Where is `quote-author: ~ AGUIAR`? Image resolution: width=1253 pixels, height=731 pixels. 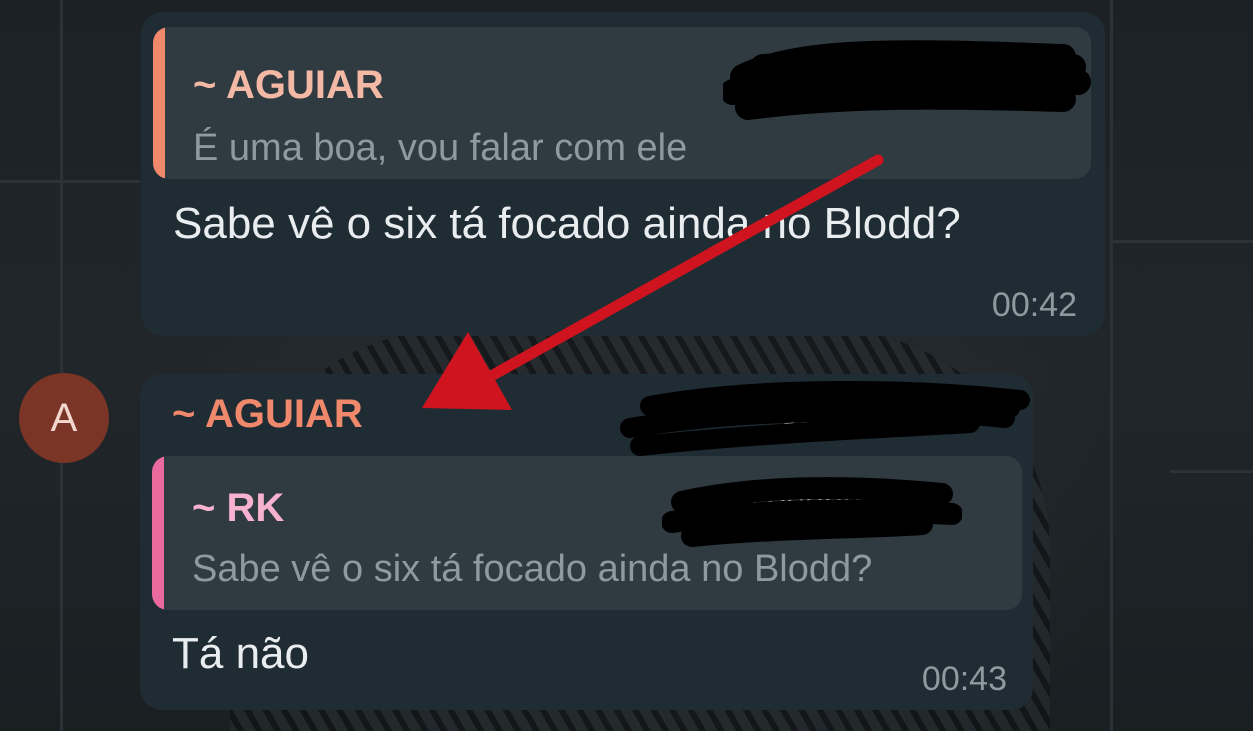 quote-author: ~ AGUIAR is located at coordinates (288, 85).